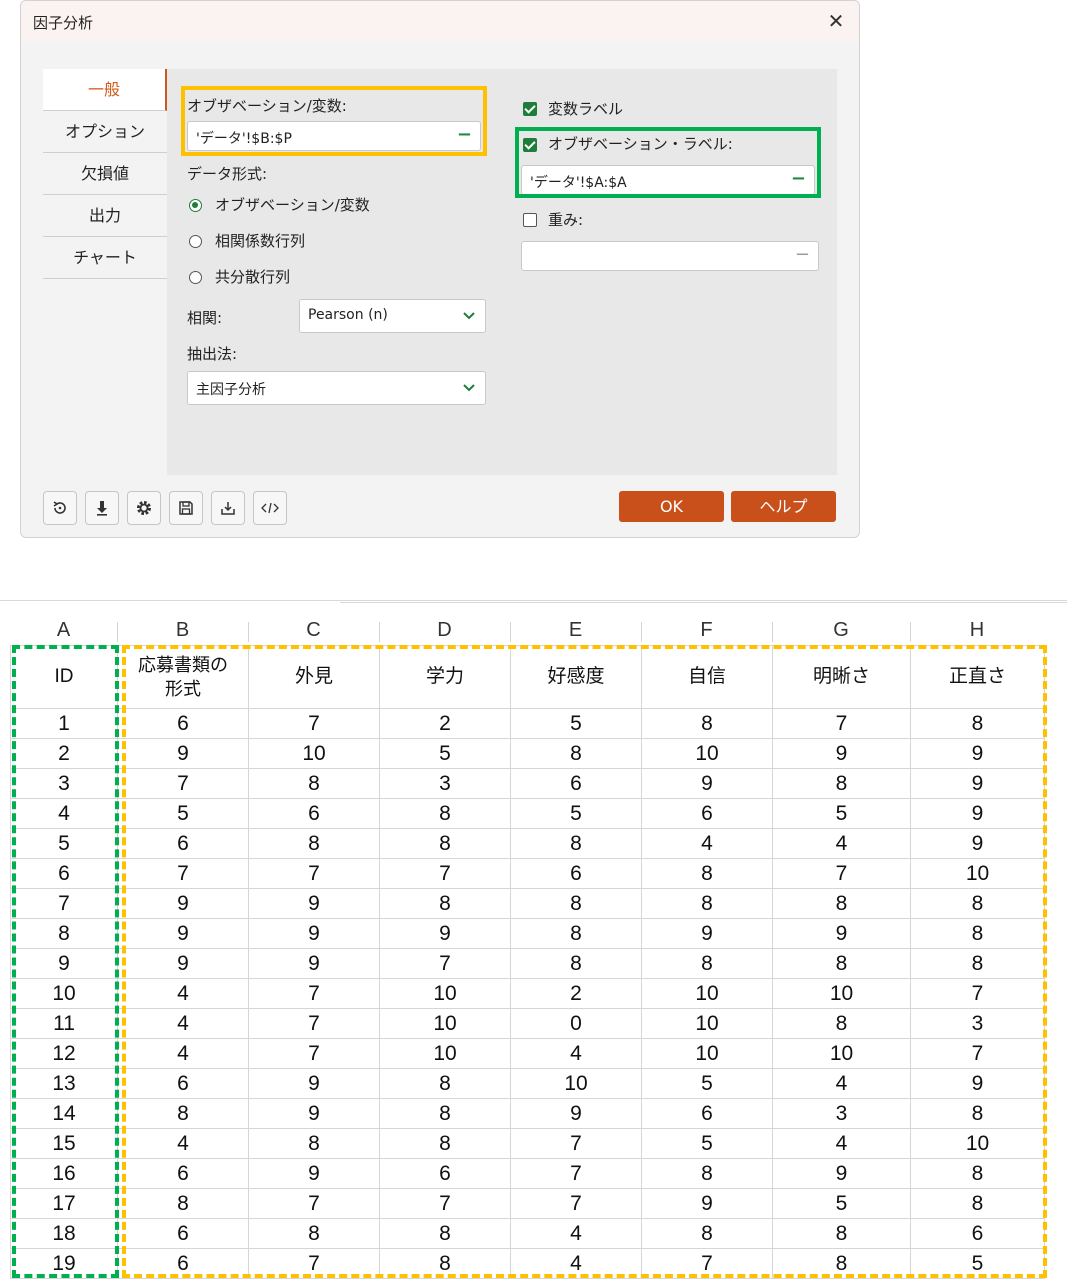  What do you see at coordinates (836, 21) in the screenshot?
I see `close-icon: ✕` at bounding box center [836, 21].